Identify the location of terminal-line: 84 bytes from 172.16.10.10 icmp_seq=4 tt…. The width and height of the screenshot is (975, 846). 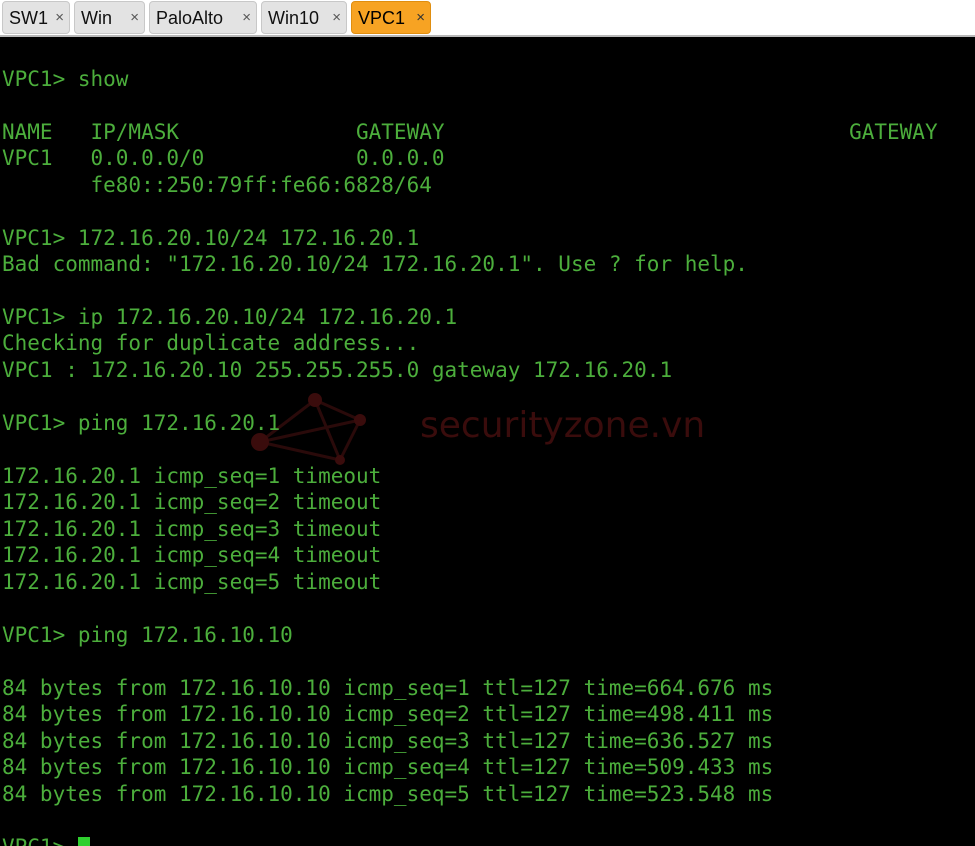
(388, 767).